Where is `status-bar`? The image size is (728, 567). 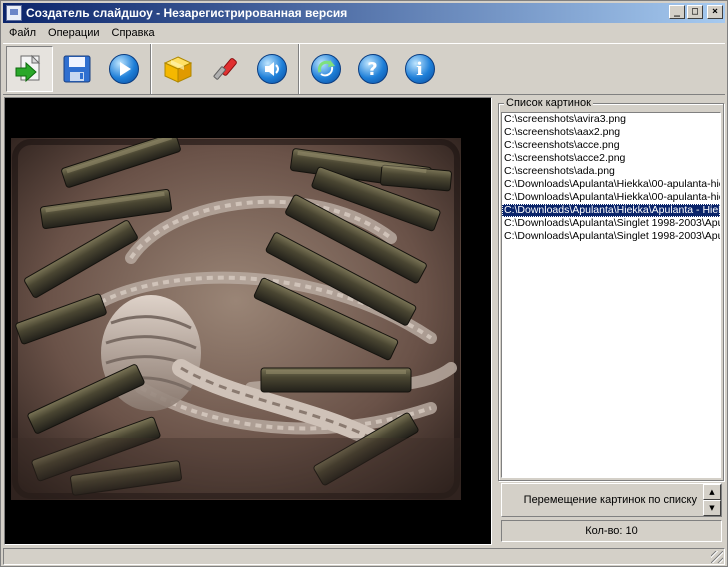
status-bar is located at coordinates (364, 556).